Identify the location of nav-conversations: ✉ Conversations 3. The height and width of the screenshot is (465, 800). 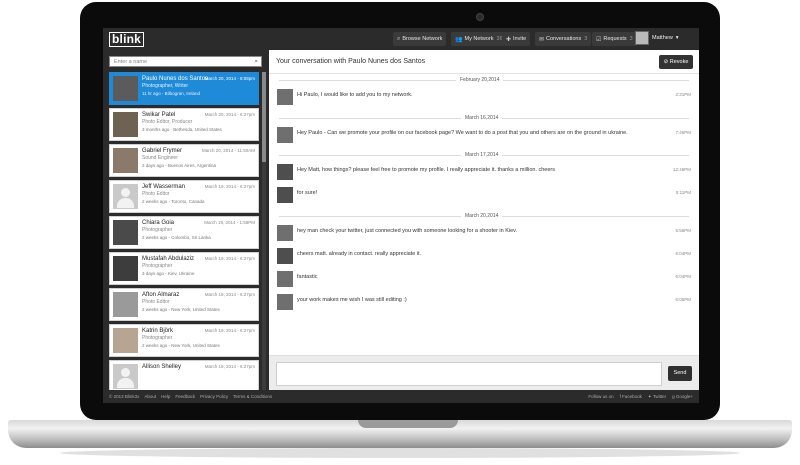
(563, 39).